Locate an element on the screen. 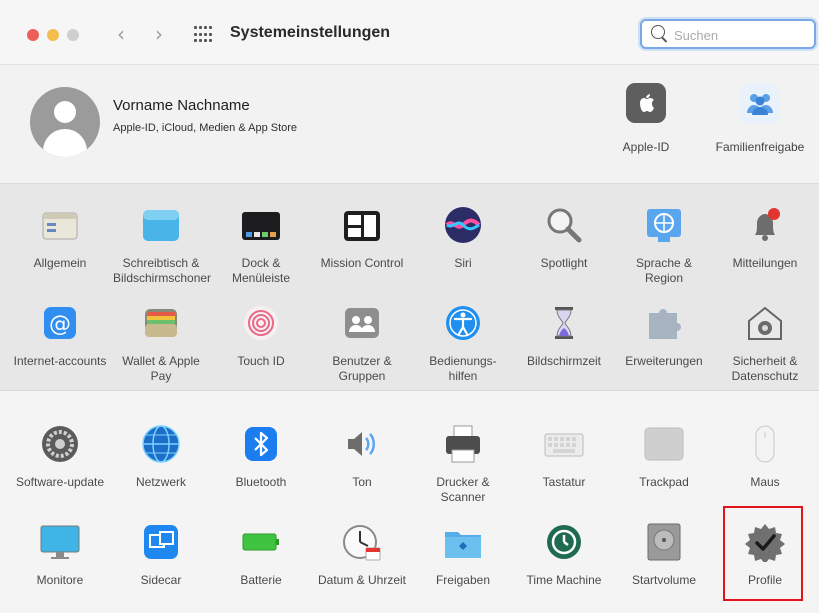  battery-icon is located at coordinates (261, 542).